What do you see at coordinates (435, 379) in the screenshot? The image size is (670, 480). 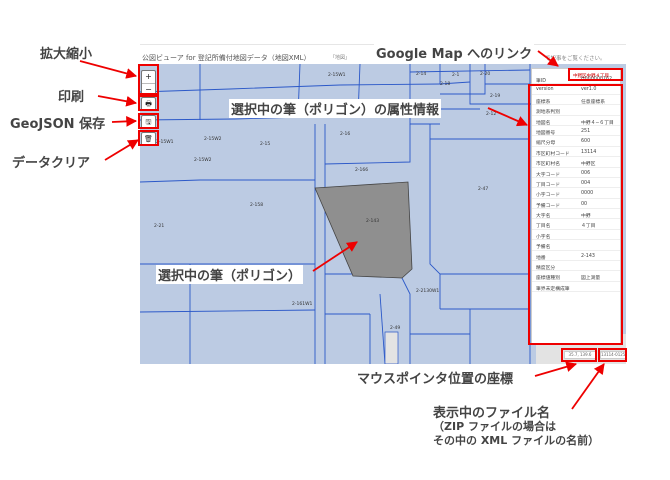 I see `annotation-mouse-coords-label: マウスポインタ位置の座標` at bounding box center [435, 379].